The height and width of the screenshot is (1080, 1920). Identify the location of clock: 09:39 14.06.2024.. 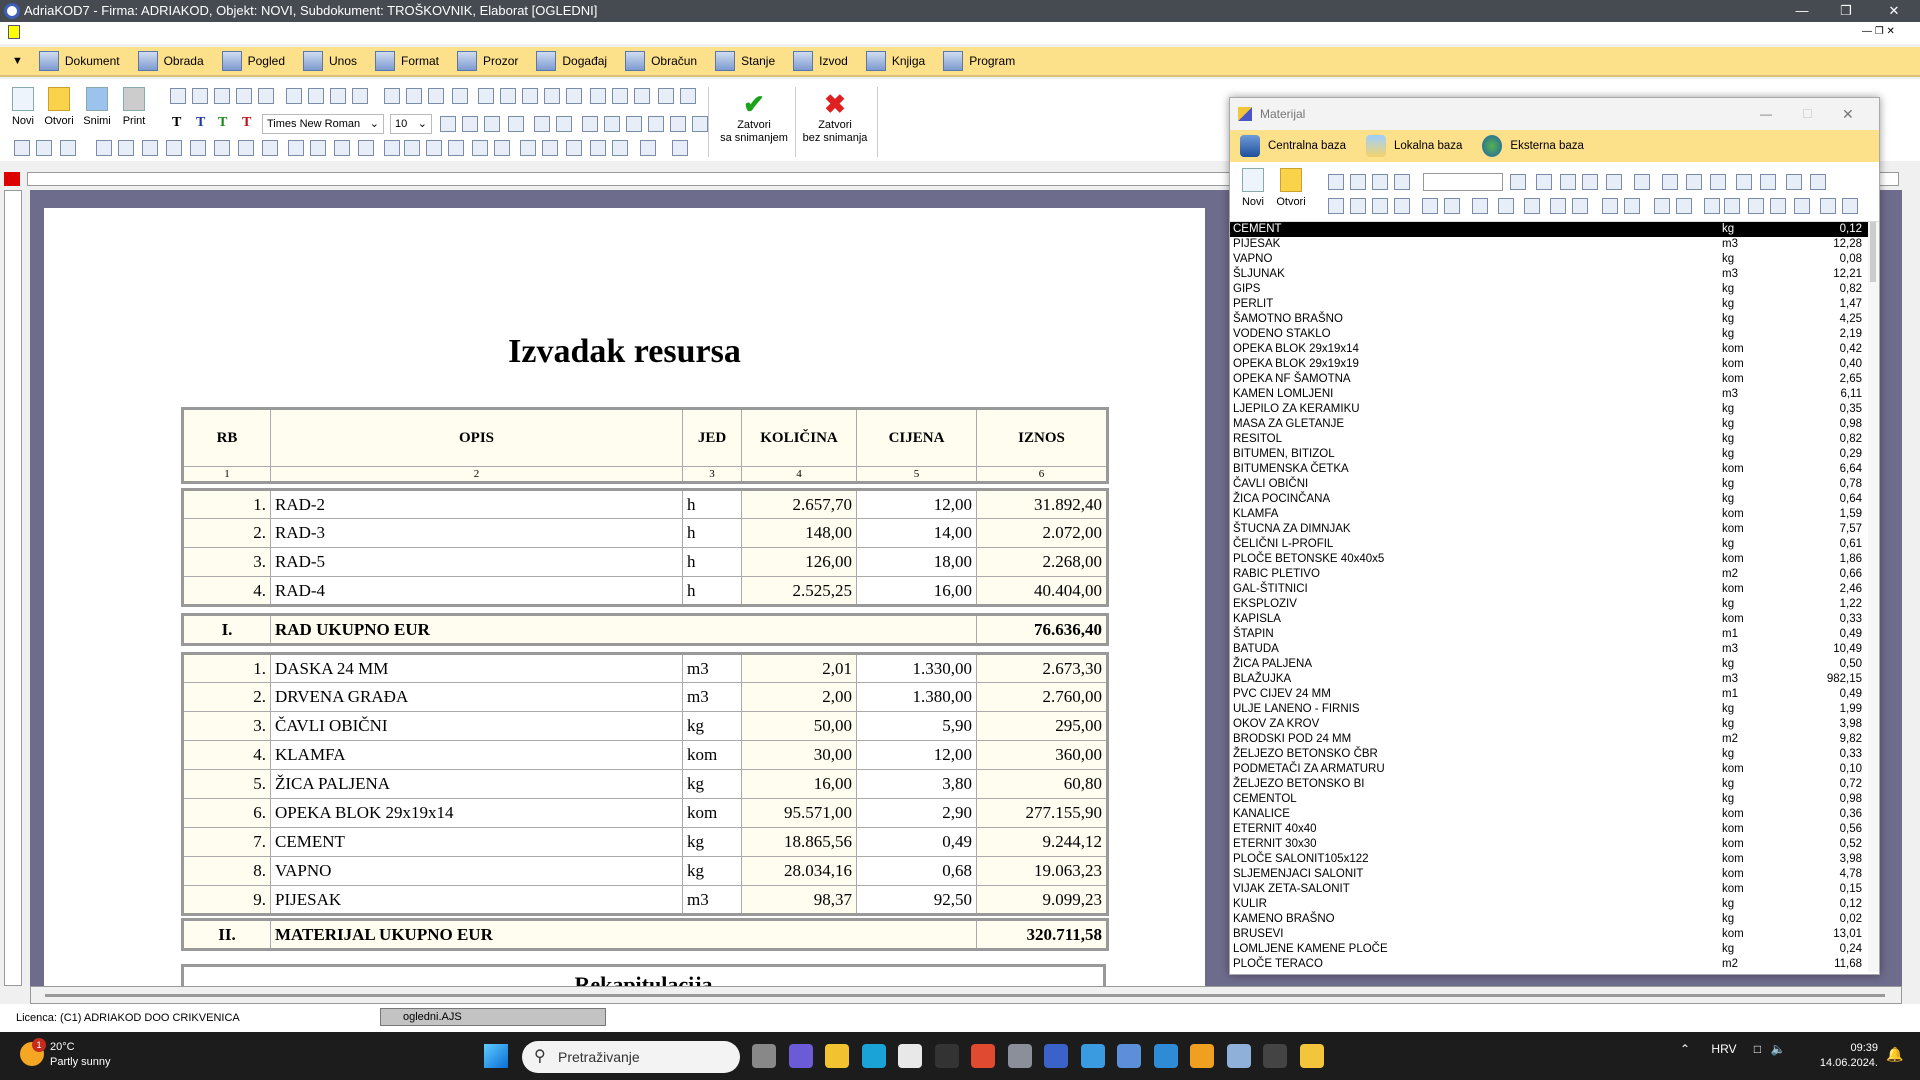
(1845, 1056).